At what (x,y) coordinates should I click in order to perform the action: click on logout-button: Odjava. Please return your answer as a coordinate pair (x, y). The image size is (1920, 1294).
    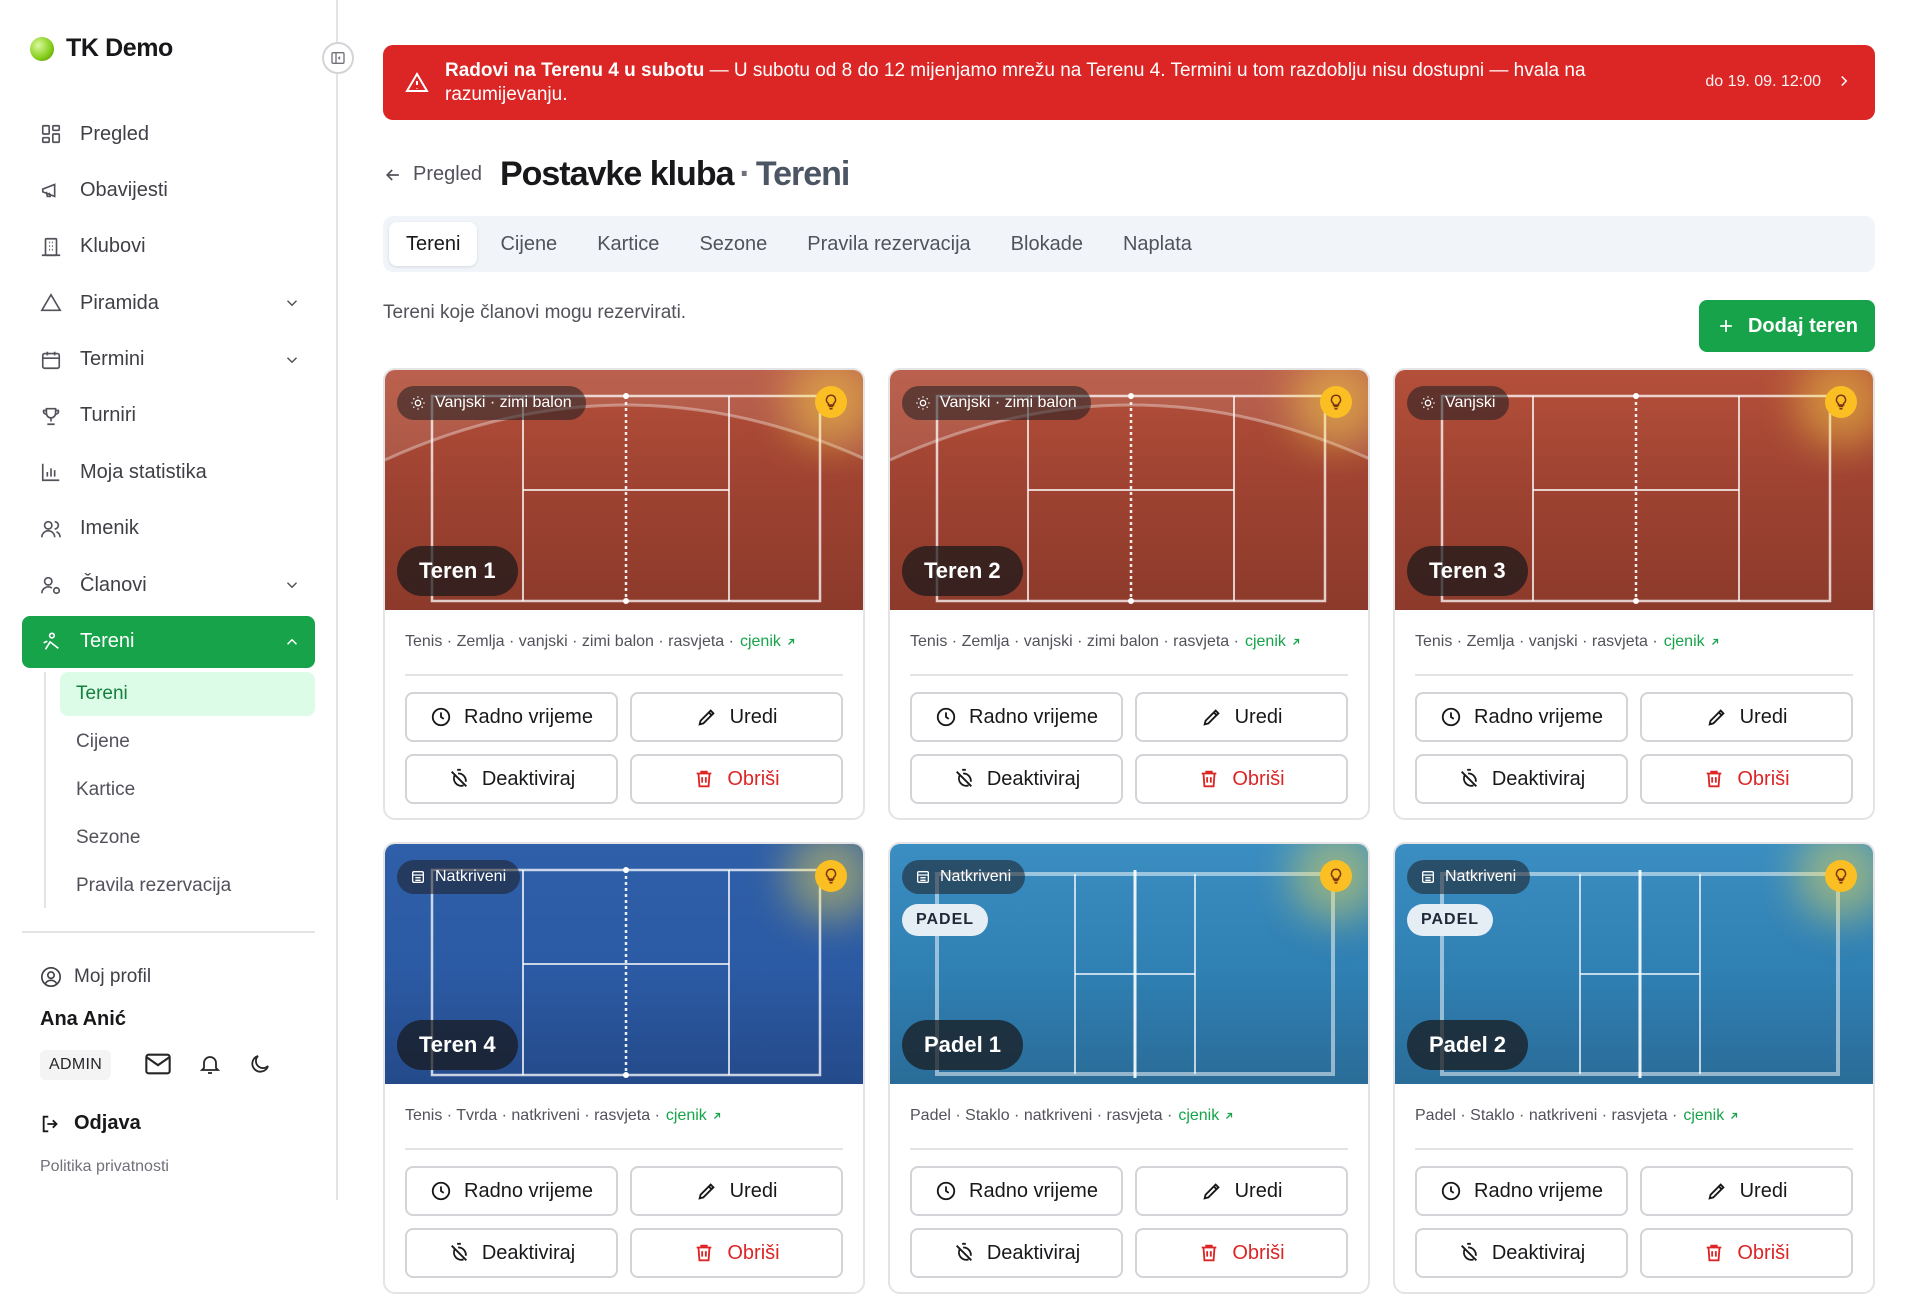
    Looking at the image, I should click on (90, 1123).